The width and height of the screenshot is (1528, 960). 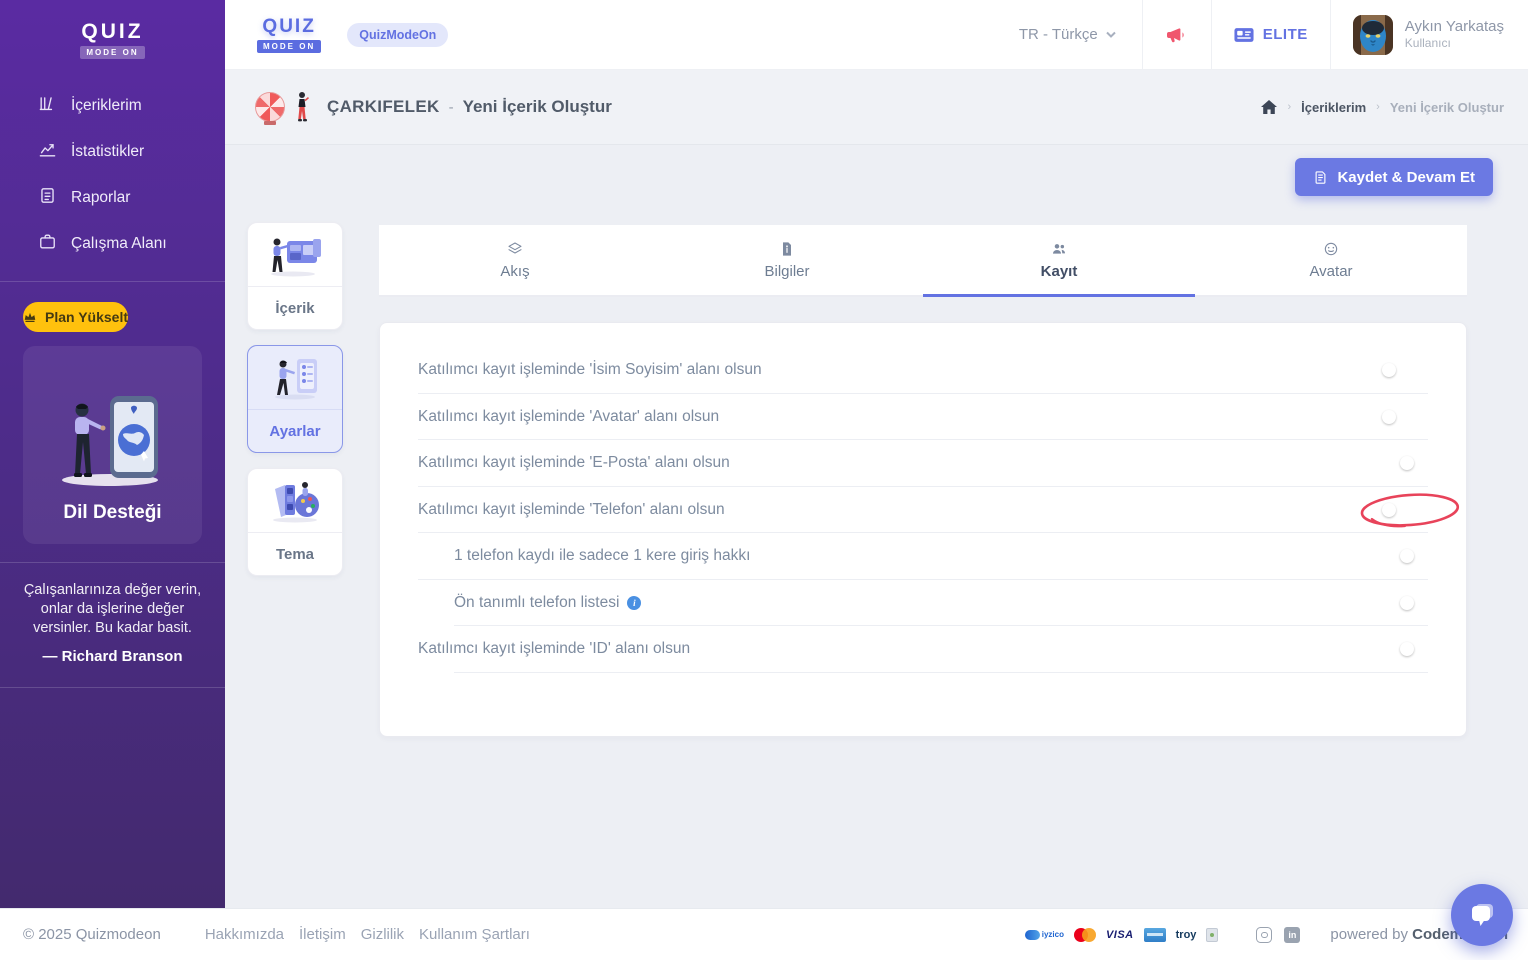 I want to click on topbar-left: QUIZ MODE ON QuizModeOn, so click(x=609, y=34).